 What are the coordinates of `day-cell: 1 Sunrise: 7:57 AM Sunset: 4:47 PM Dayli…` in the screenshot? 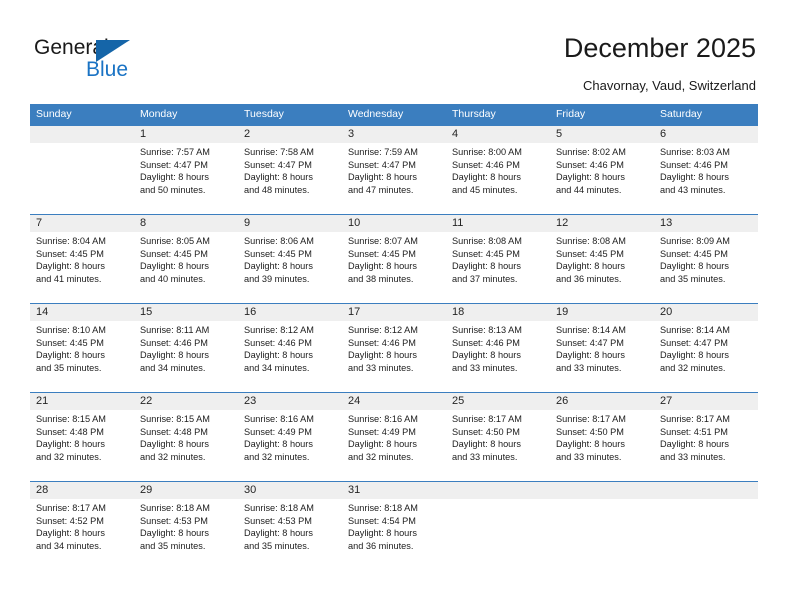 It's located at (186, 170).